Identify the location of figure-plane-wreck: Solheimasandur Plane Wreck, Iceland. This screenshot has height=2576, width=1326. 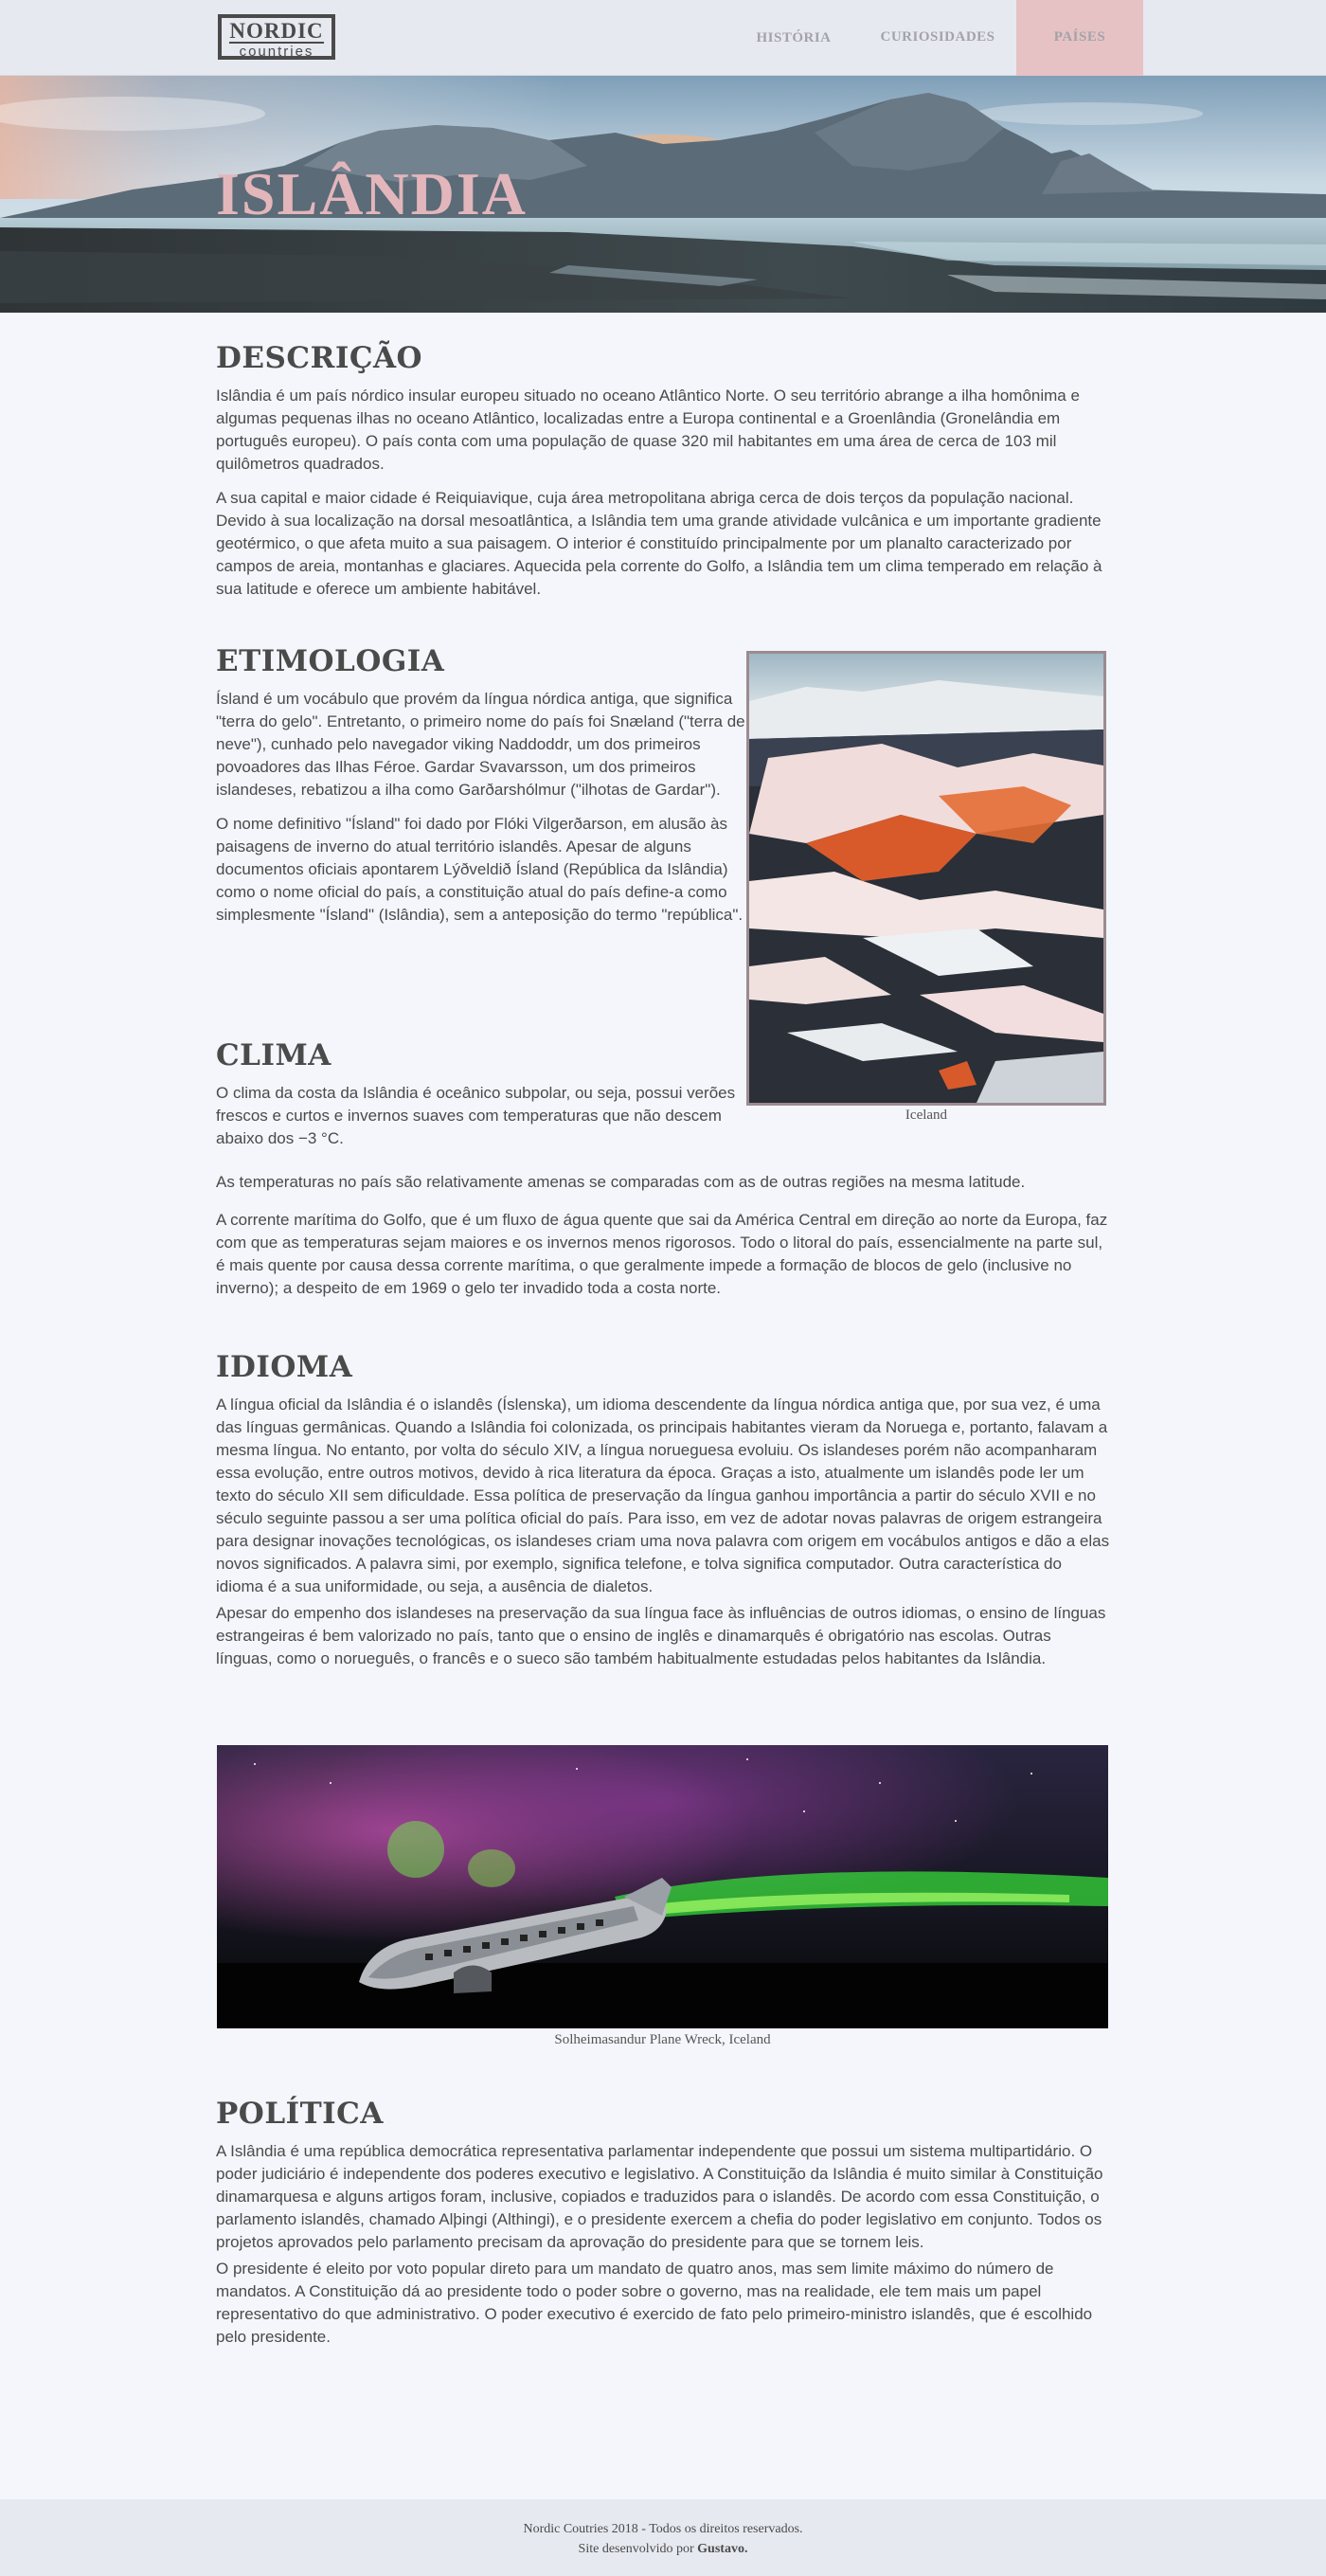
(663, 1896).